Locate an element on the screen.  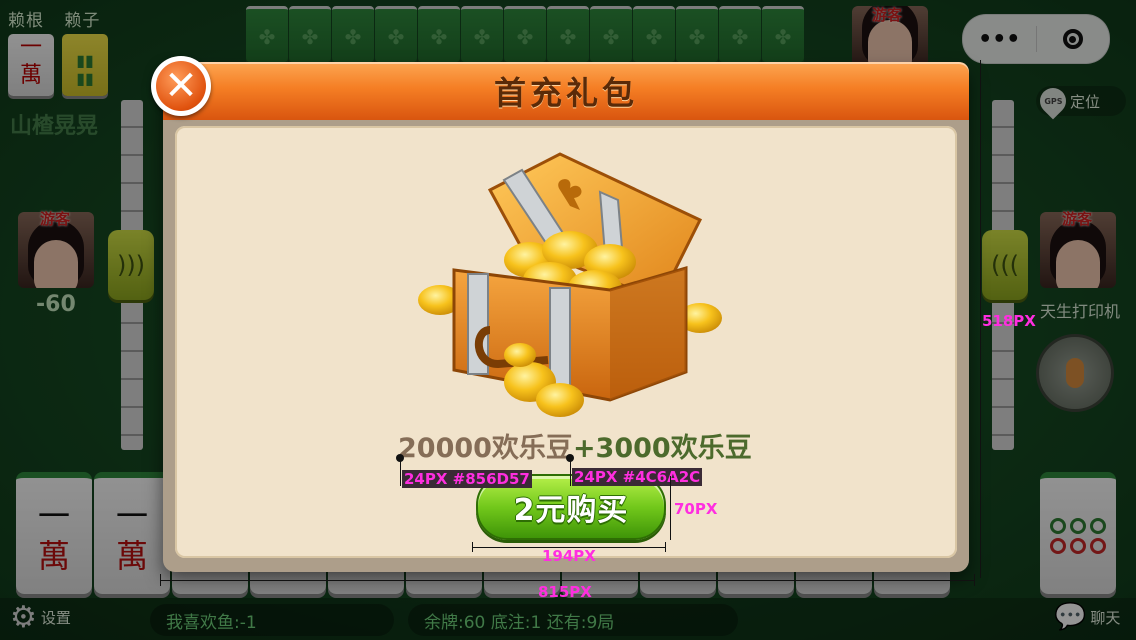
annotation-base-text: 24PX #856D57 is located at coordinates (467, 479).